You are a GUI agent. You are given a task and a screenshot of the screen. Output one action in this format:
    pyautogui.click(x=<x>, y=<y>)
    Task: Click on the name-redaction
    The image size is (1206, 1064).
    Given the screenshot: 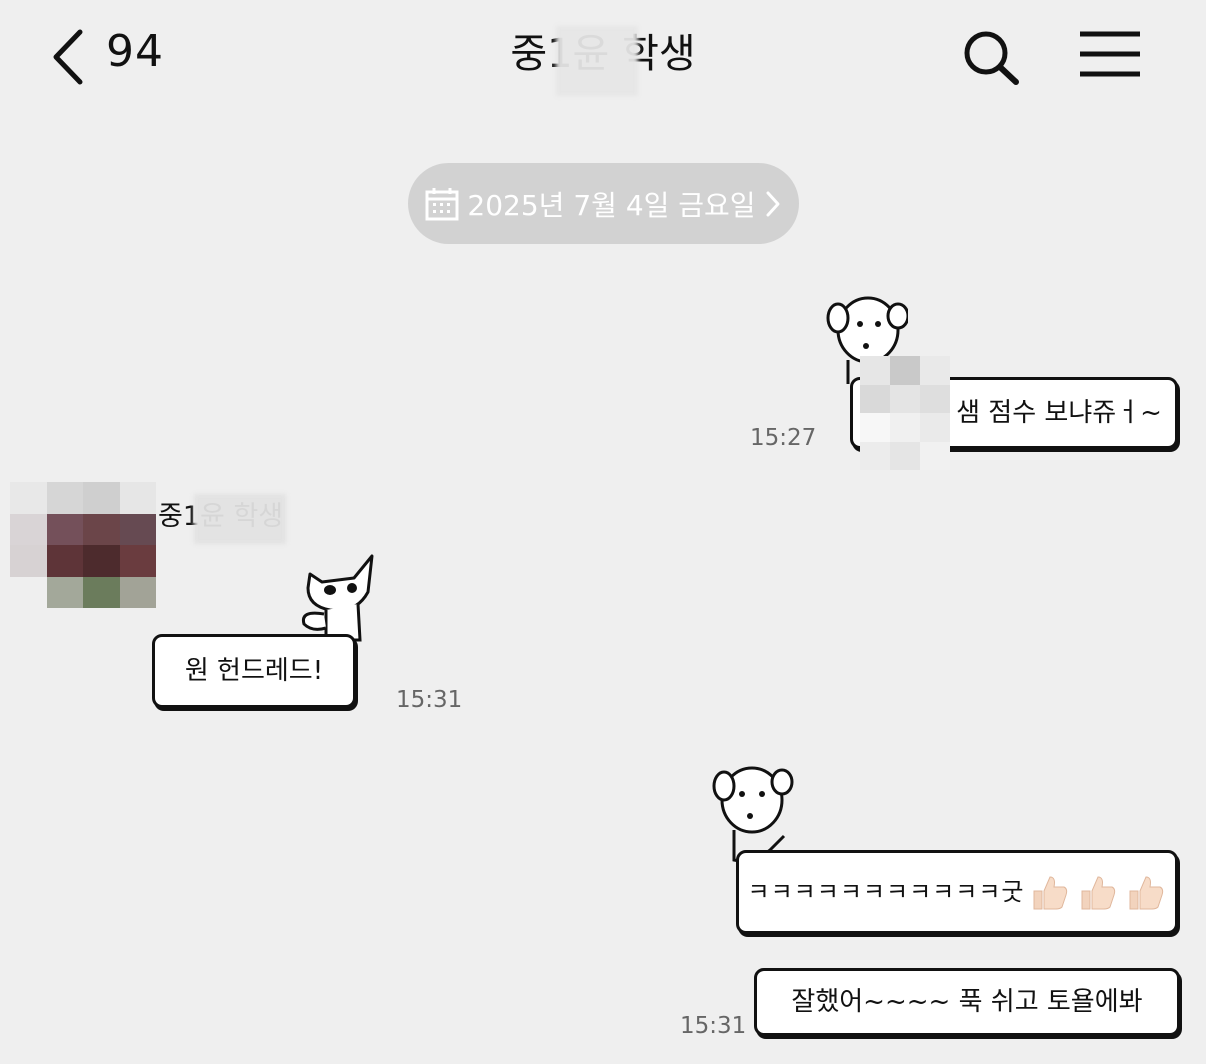 What is the action you would take?
    pyautogui.click(x=240, y=519)
    